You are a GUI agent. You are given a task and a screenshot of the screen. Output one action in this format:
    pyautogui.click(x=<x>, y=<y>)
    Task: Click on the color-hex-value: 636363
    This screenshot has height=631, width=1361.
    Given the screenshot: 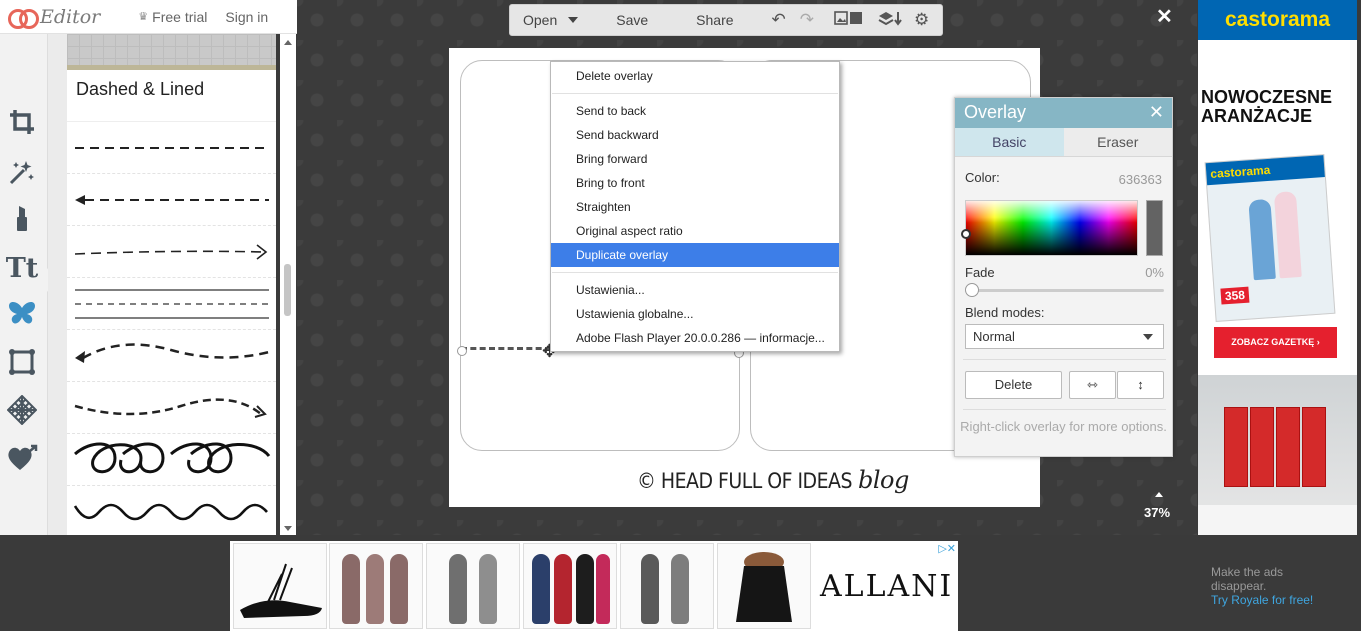 What is the action you would take?
    pyautogui.click(x=1140, y=179)
    